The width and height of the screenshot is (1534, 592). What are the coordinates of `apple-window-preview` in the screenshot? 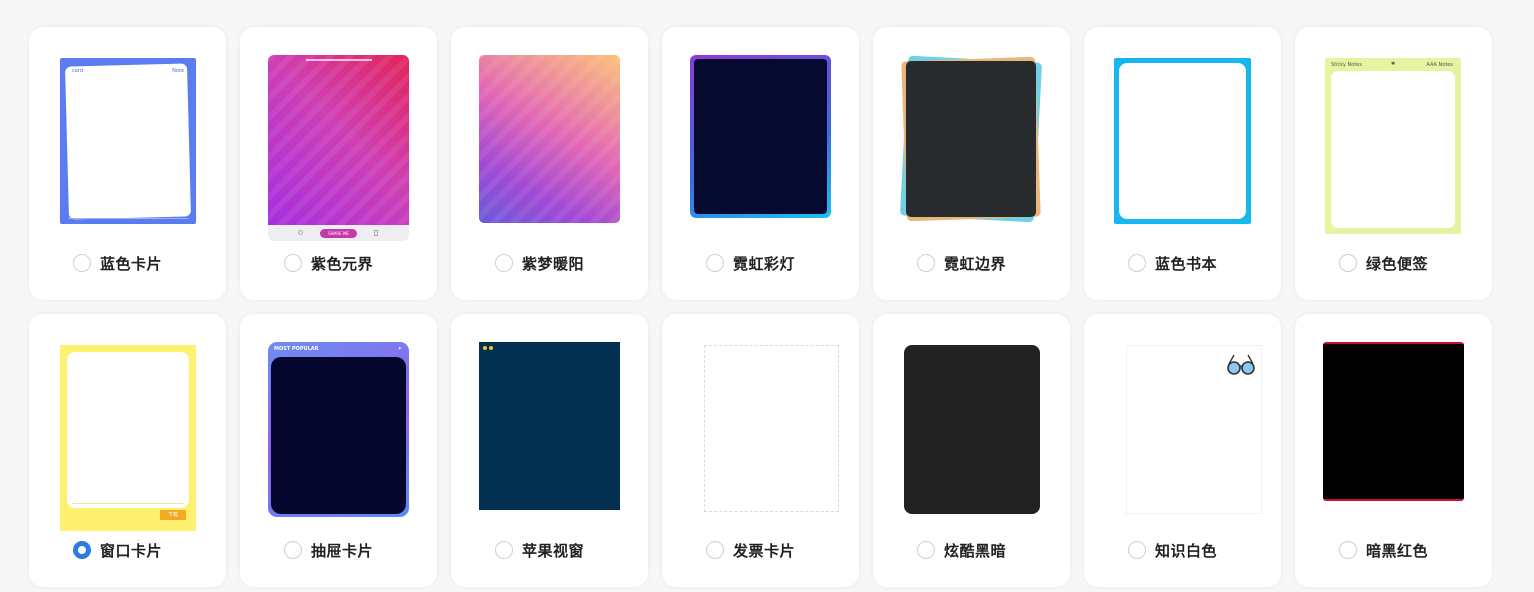 It's located at (549, 426).